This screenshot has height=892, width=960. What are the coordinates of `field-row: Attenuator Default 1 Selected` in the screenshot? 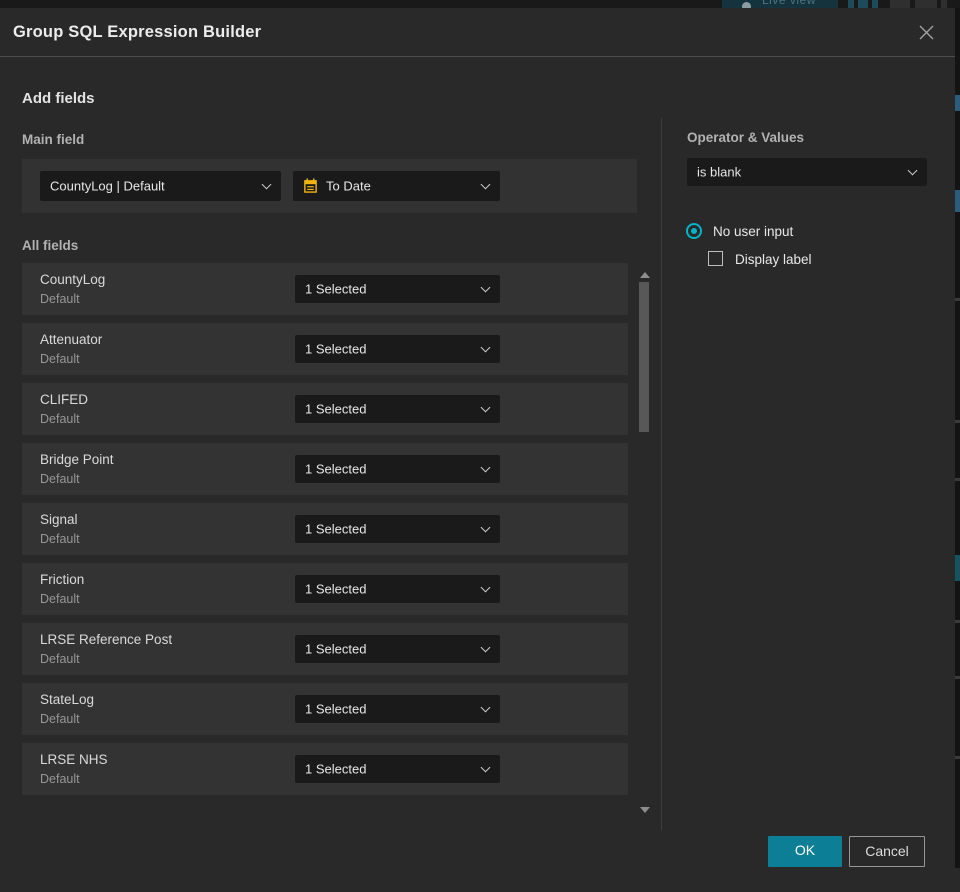 It's located at (325, 349).